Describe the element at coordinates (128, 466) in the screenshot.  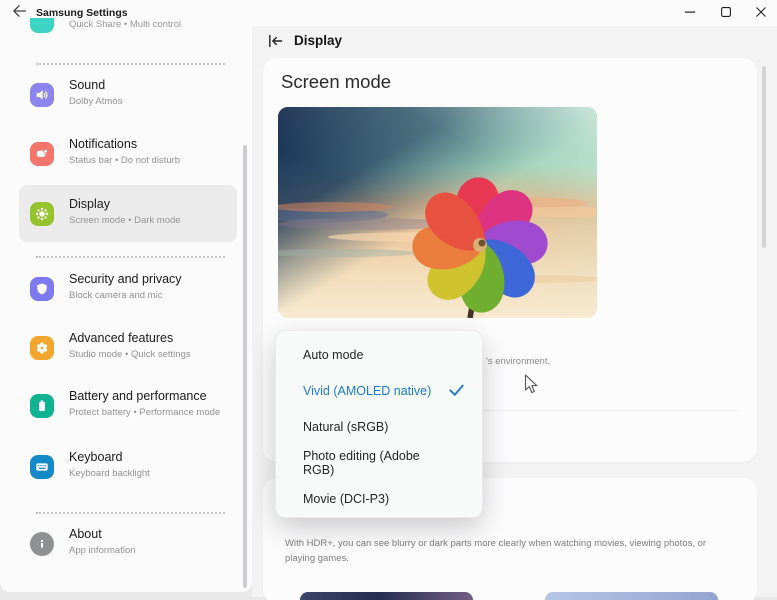
I see `sidebar-item-keyboard: Keyboard Keyboard backlight` at that location.